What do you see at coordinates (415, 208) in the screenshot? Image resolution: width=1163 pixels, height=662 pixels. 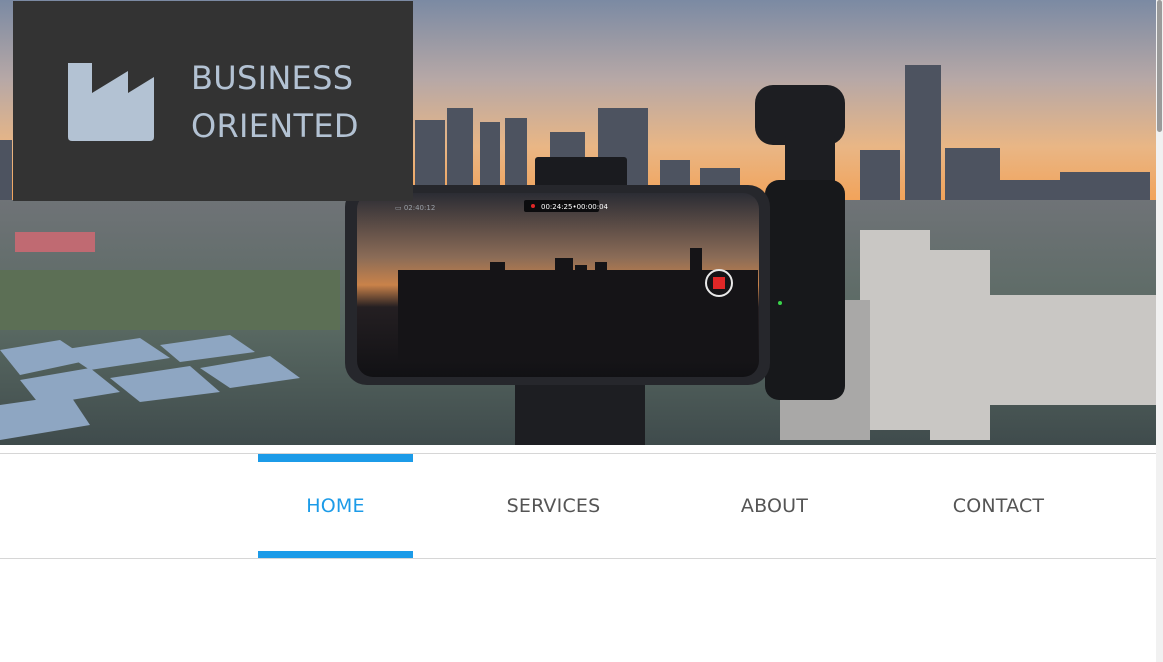 I see `svg-text: ▭ 02:40:12` at bounding box center [415, 208].